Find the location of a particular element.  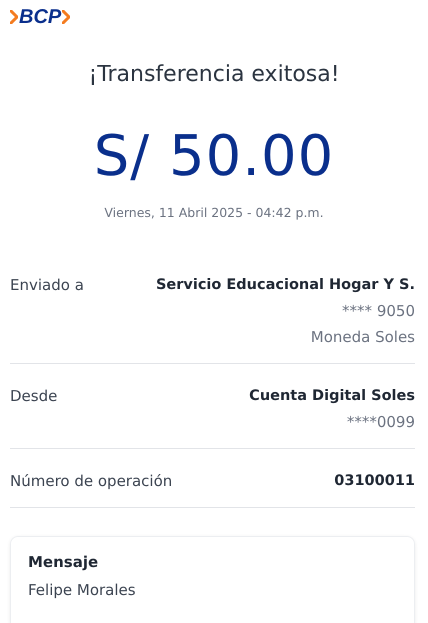

success-title: ¡Transferencia exitosa! is located at coordinates (214, 75).